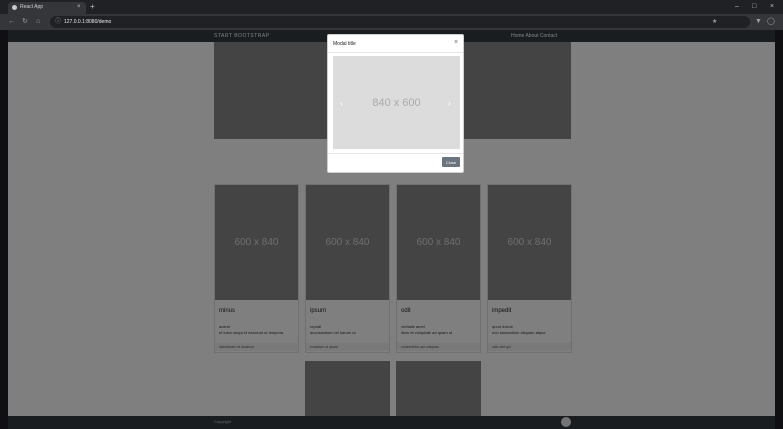  What do you see at coordinates (344, 44) in the screenshot?
I see `modal-title: Modal title` at bounding box center [344, 44].